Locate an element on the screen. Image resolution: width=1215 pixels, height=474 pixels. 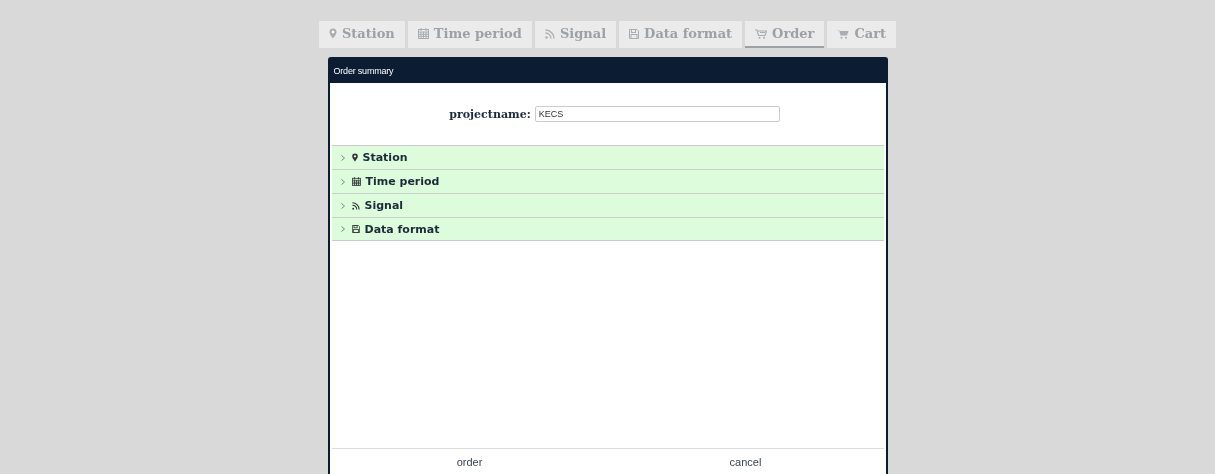
dialog-title: Order summary is located at coordinates (363, 71).